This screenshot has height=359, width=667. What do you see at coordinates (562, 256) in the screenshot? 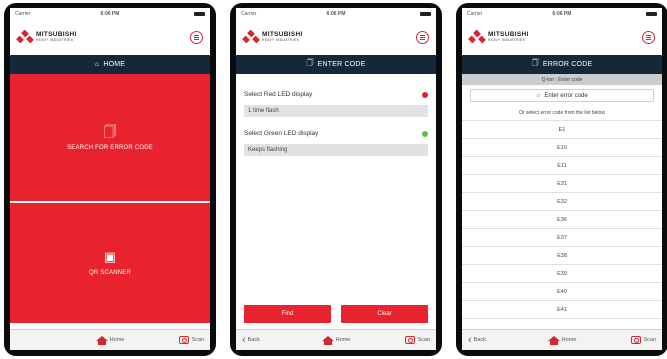
I see `error-code-item: E38` at bounding box center [562, 256].